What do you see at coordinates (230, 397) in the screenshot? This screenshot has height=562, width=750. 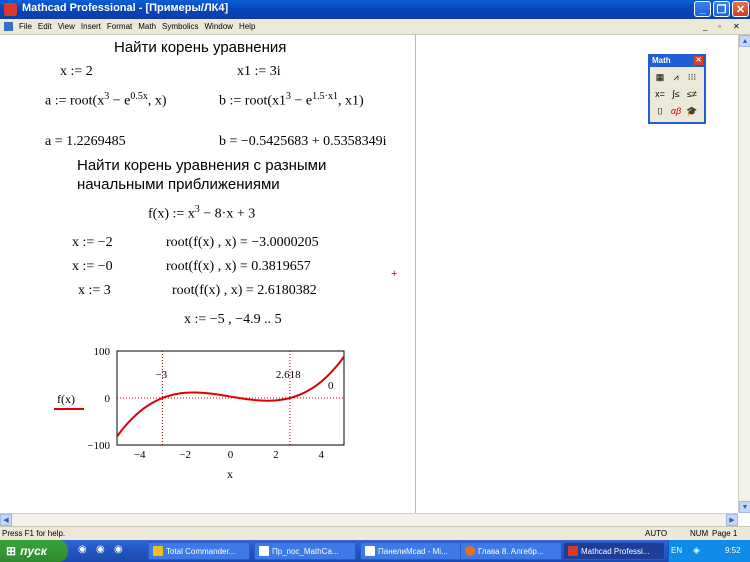 I see `f-x-trace` at bounding box center [230, 397].